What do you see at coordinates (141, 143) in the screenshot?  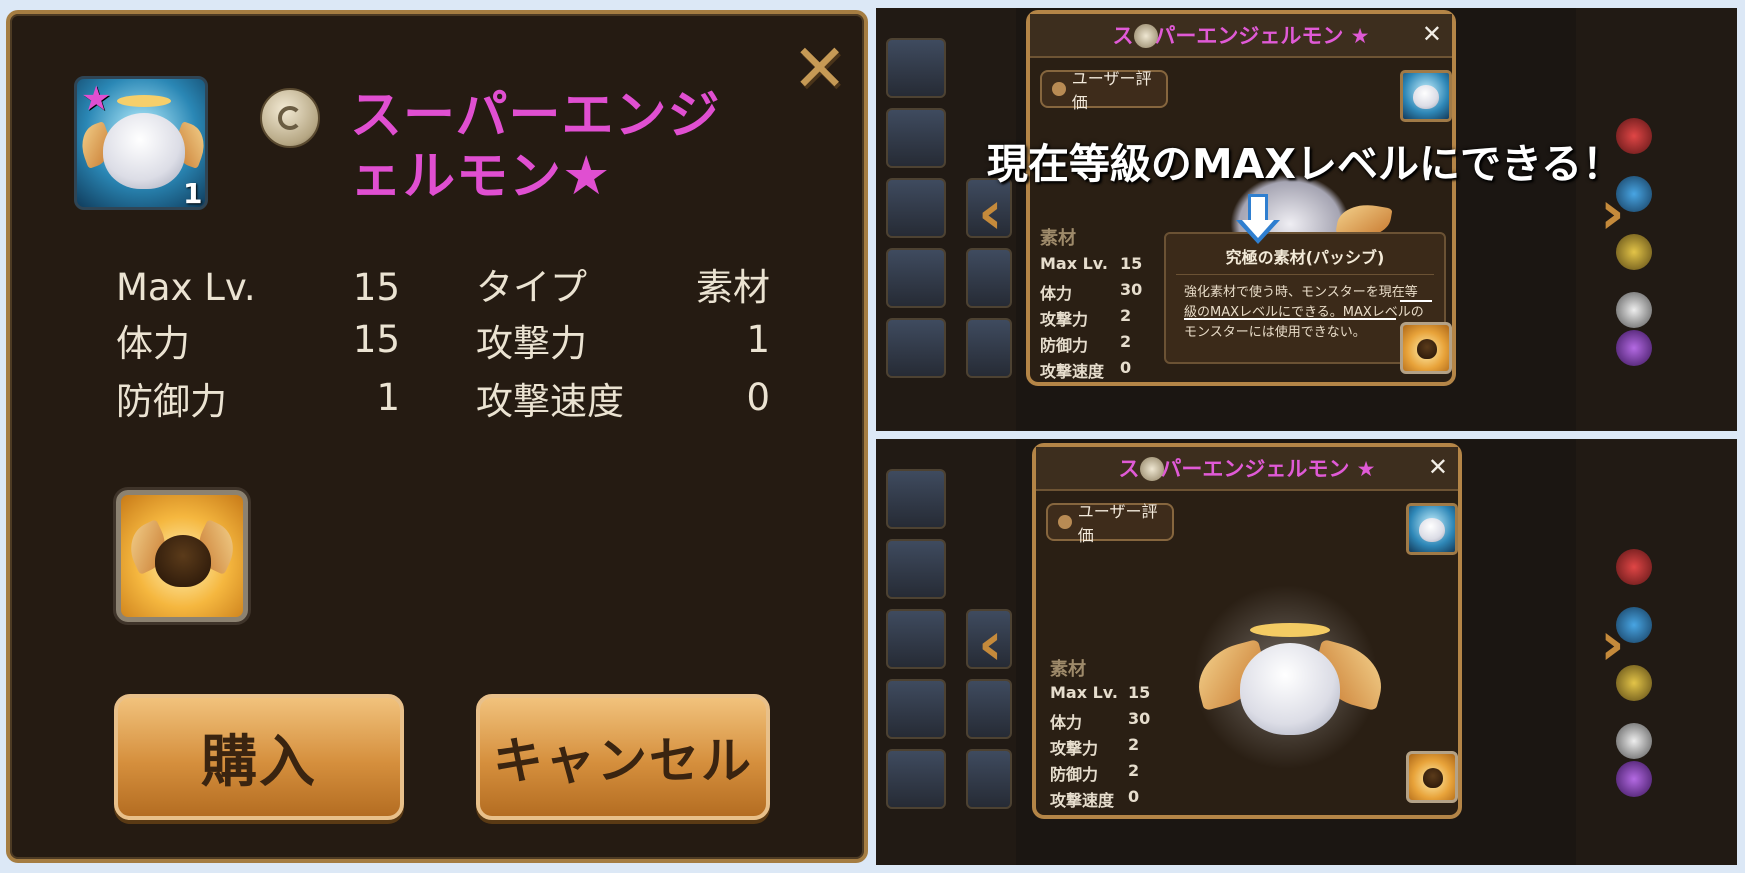 I see `monster-portrait: ★ 1` at bounding box center [141, 143].